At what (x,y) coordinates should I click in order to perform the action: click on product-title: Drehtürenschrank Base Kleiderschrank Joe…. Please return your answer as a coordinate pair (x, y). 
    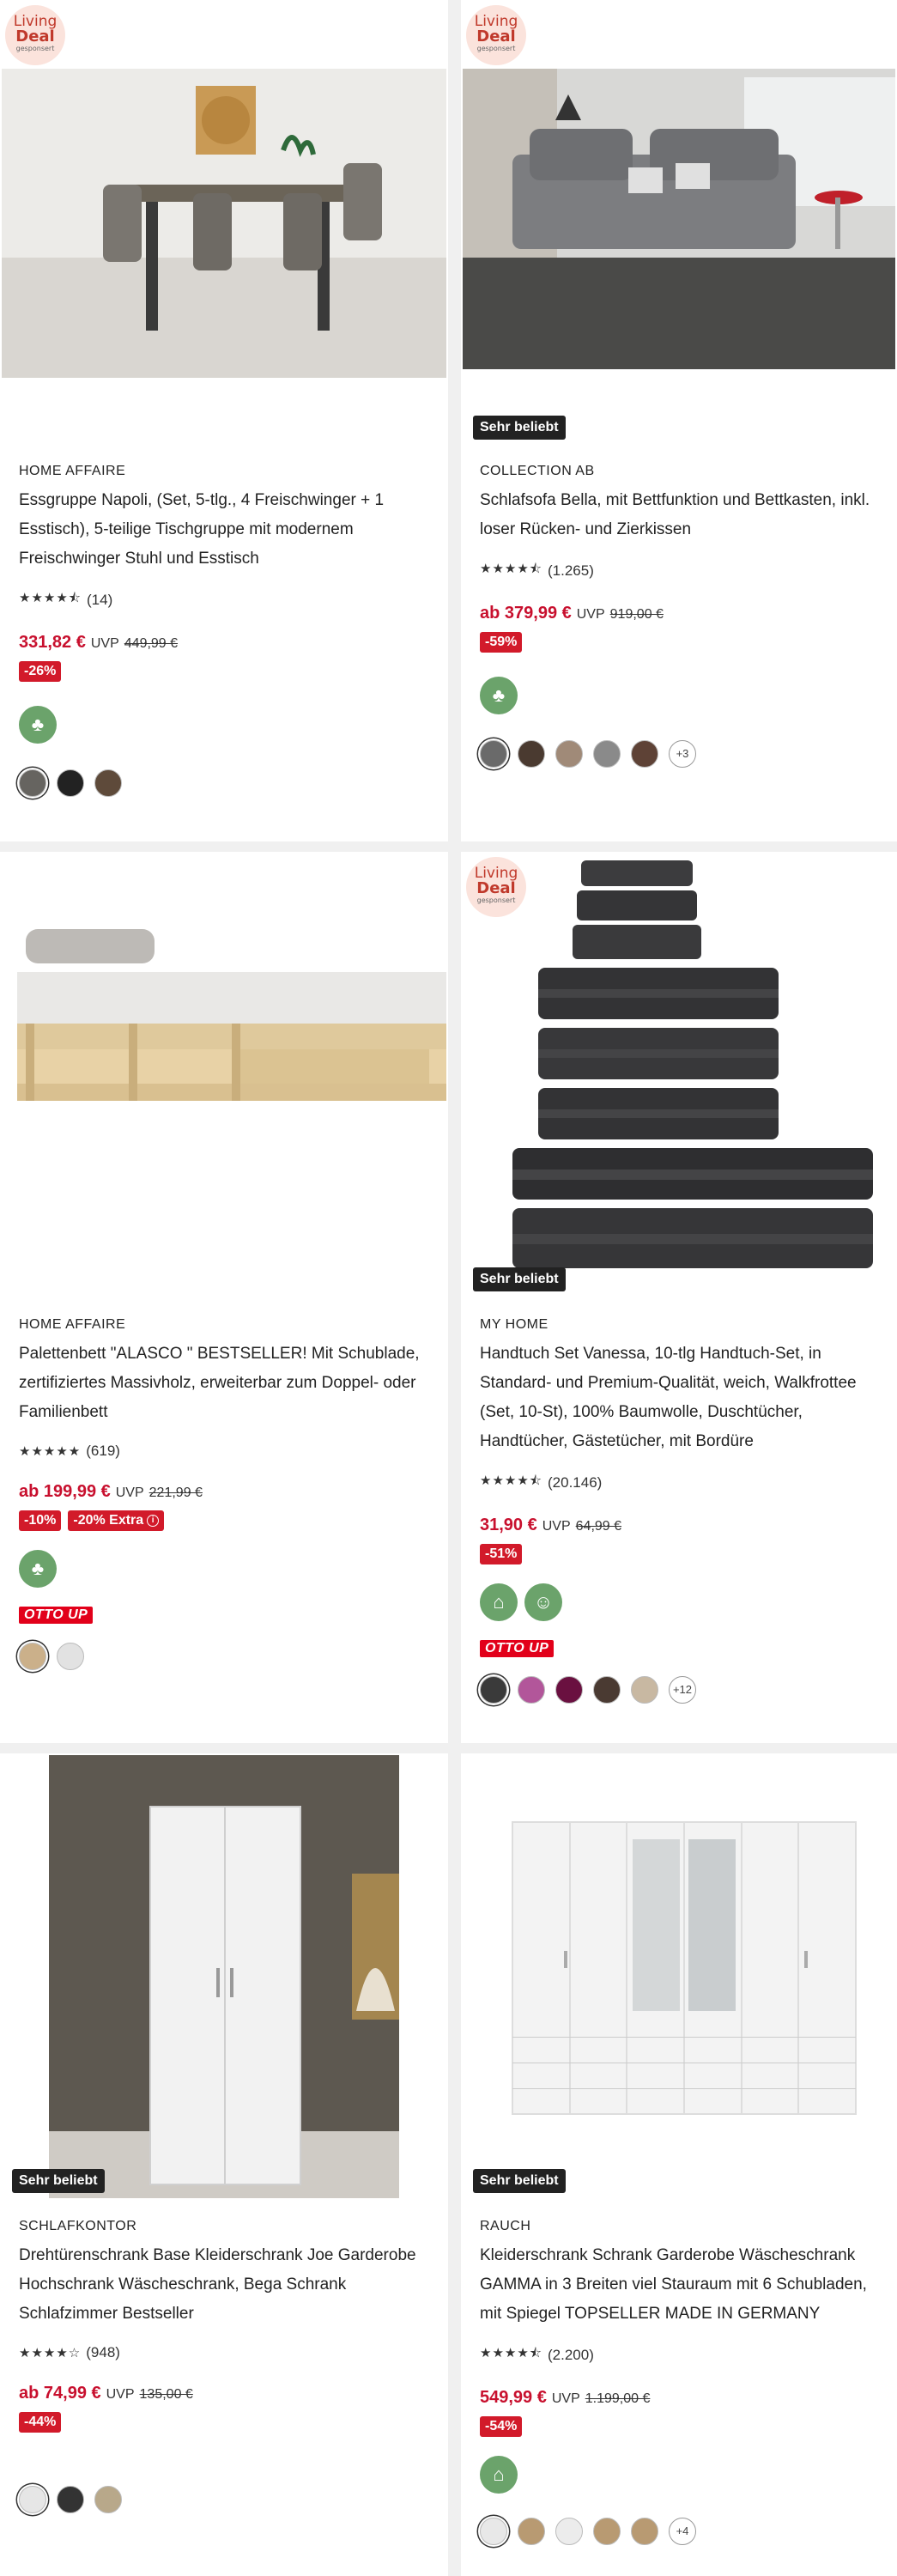
    Looking at the image, I should click on (229, 2285).